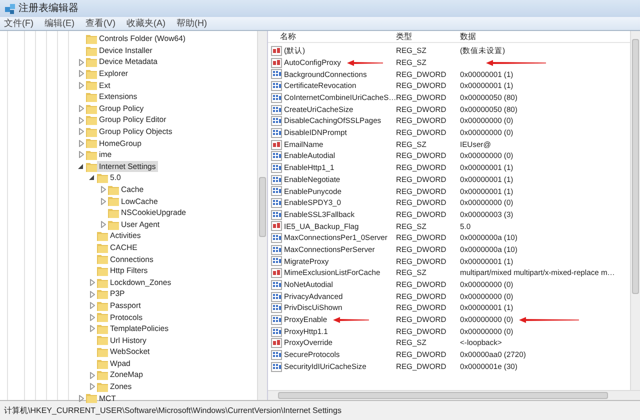 This screenshot has height=420, width=640. I want to click on column-header: 名称, so click(288, 36).